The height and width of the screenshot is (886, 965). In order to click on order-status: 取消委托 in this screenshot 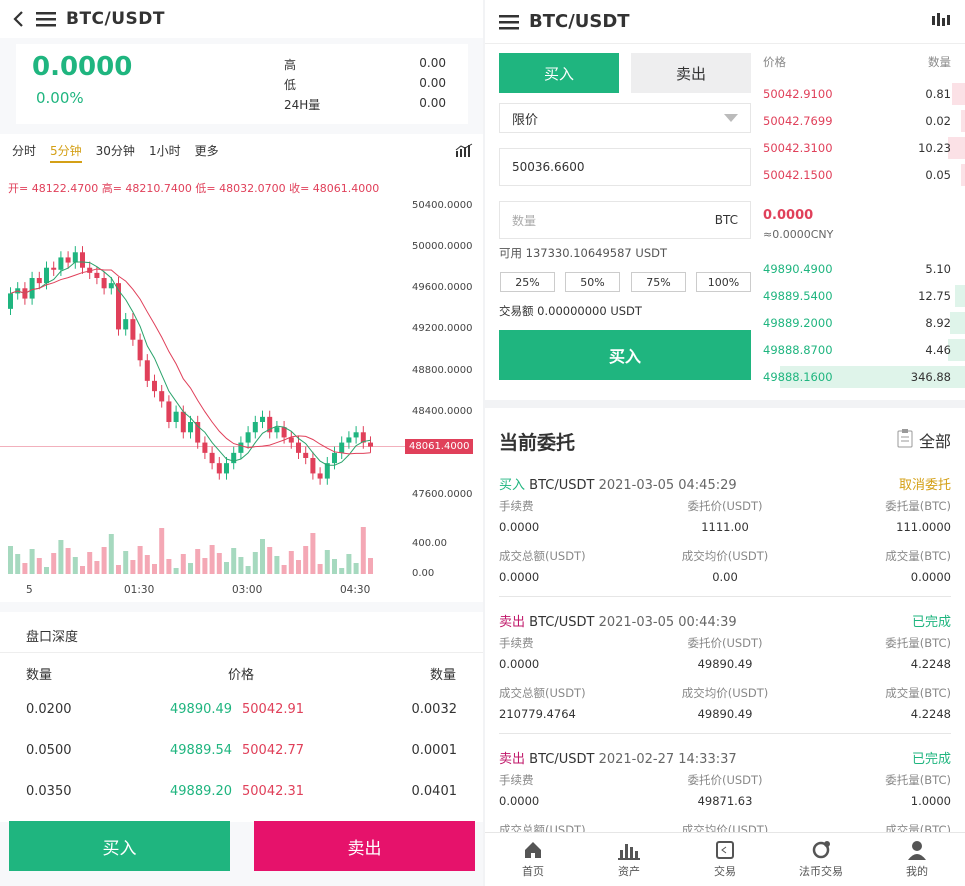, I will do `click(925, 483)`.